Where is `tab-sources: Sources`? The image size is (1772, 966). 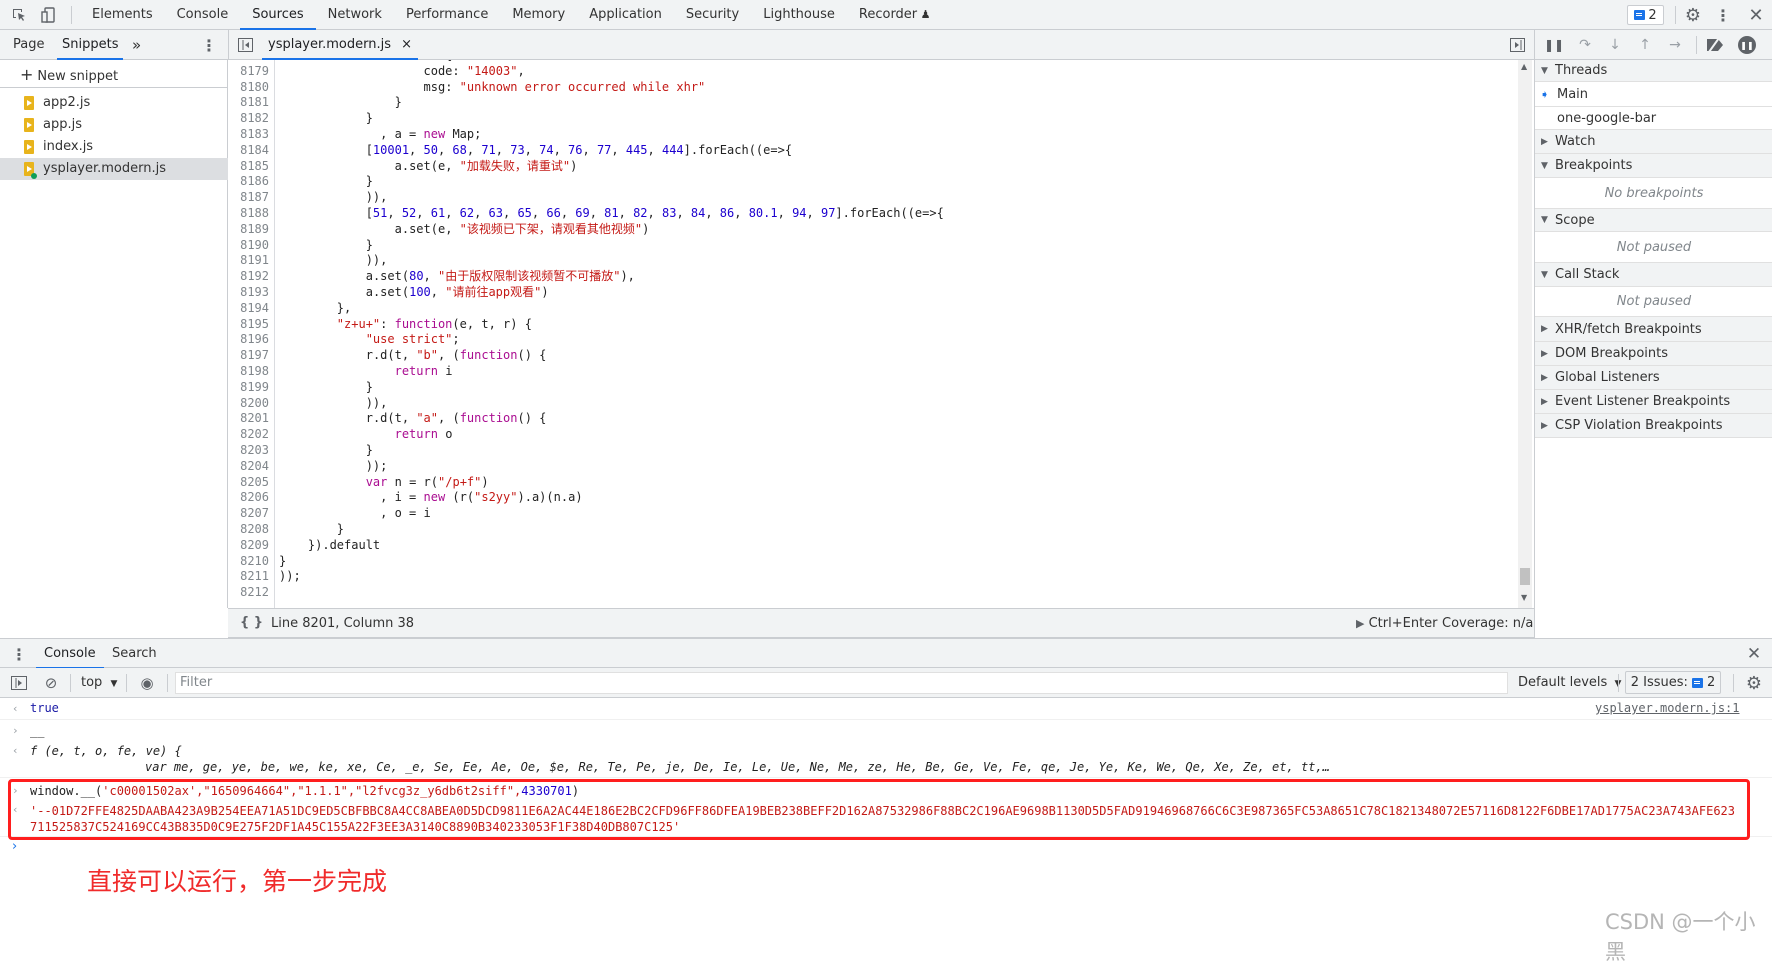 tab-sources: Sources is located at coordinates (278, 15).